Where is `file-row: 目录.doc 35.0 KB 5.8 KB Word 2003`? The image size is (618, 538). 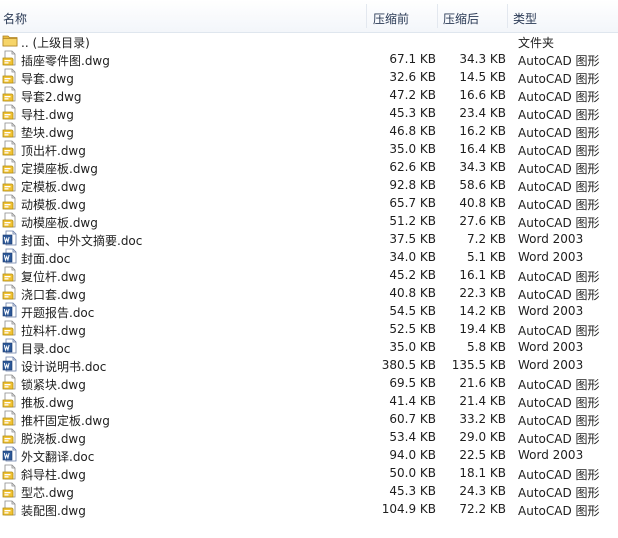 file-row: 目录.doc 35.0 KB 5.8 KB Word 2003 is located at coordinates (309, 347).